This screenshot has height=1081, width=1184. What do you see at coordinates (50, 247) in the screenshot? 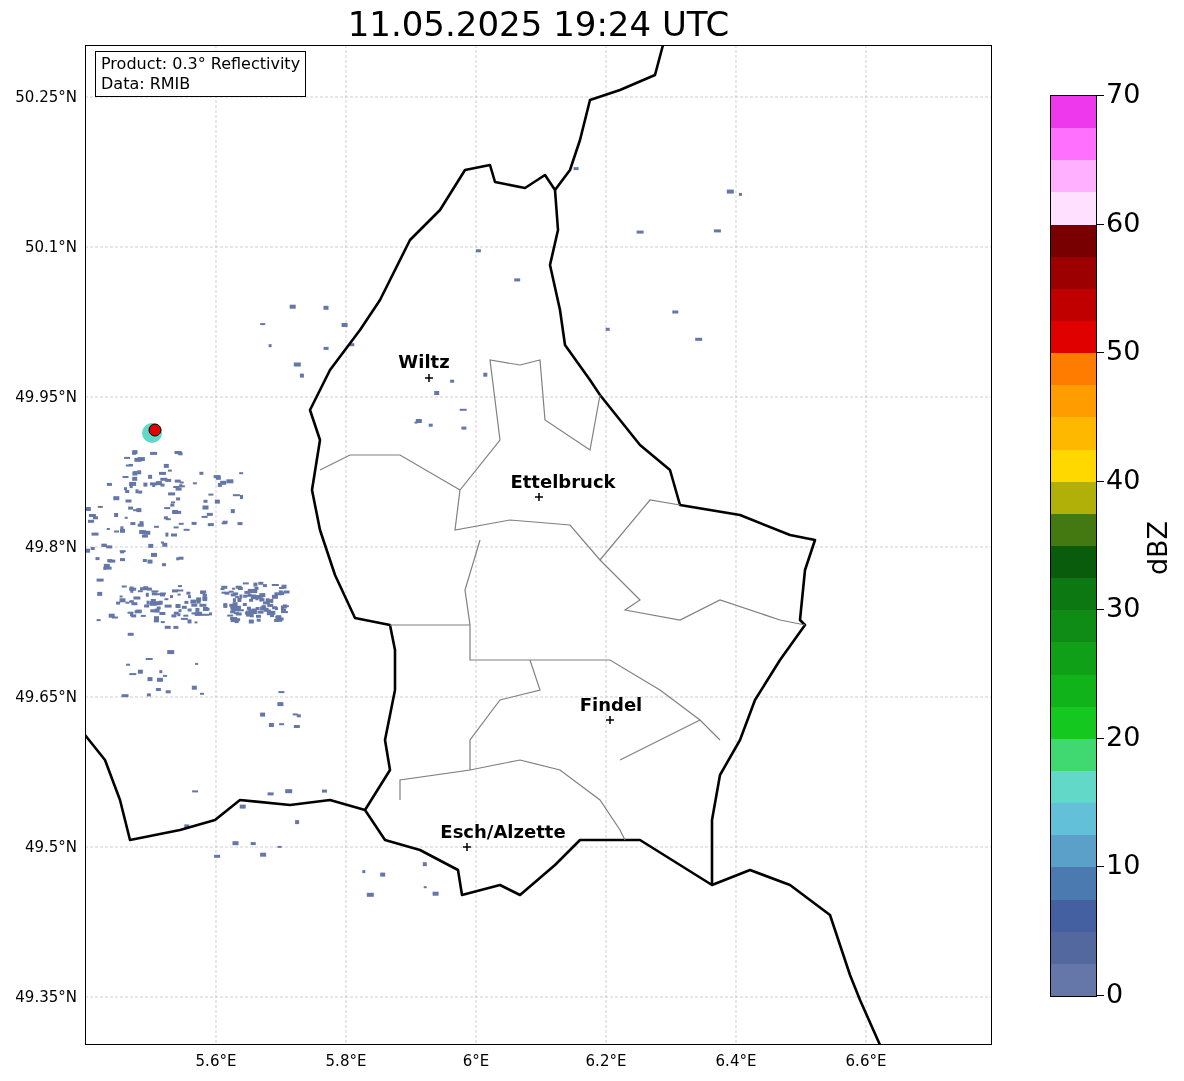
I see `latitude-label: 50.1°N` at bounding box center [50, 247].